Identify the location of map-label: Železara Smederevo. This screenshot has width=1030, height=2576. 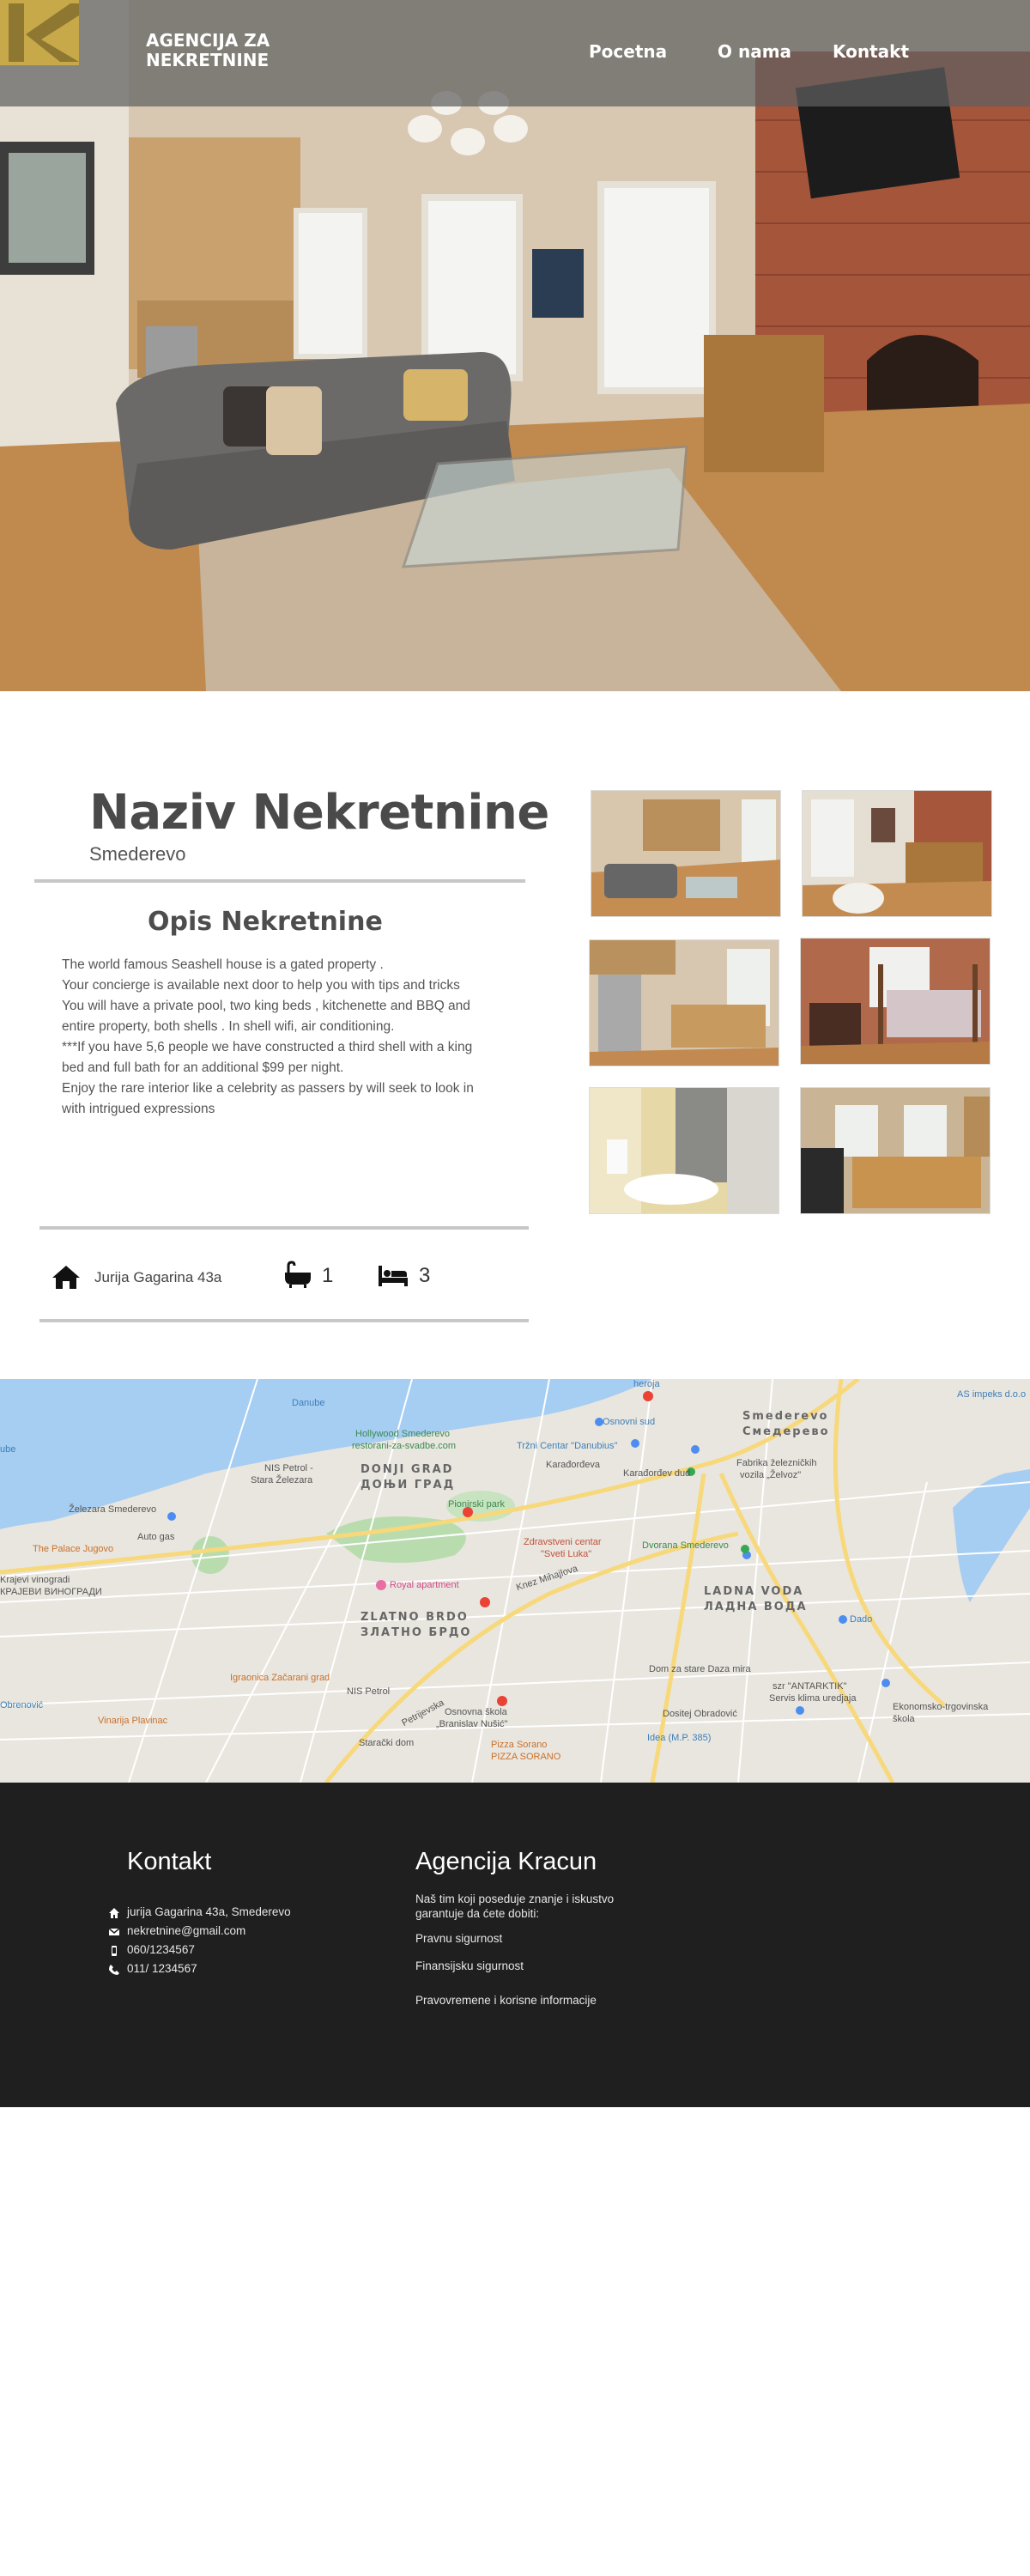
(113, 1510).